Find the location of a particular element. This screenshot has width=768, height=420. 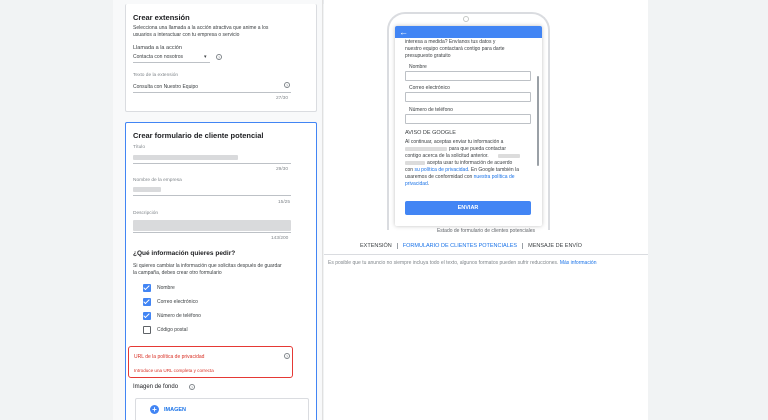

extension-card-title: Crear extensión is located at coordinates (161, 17).